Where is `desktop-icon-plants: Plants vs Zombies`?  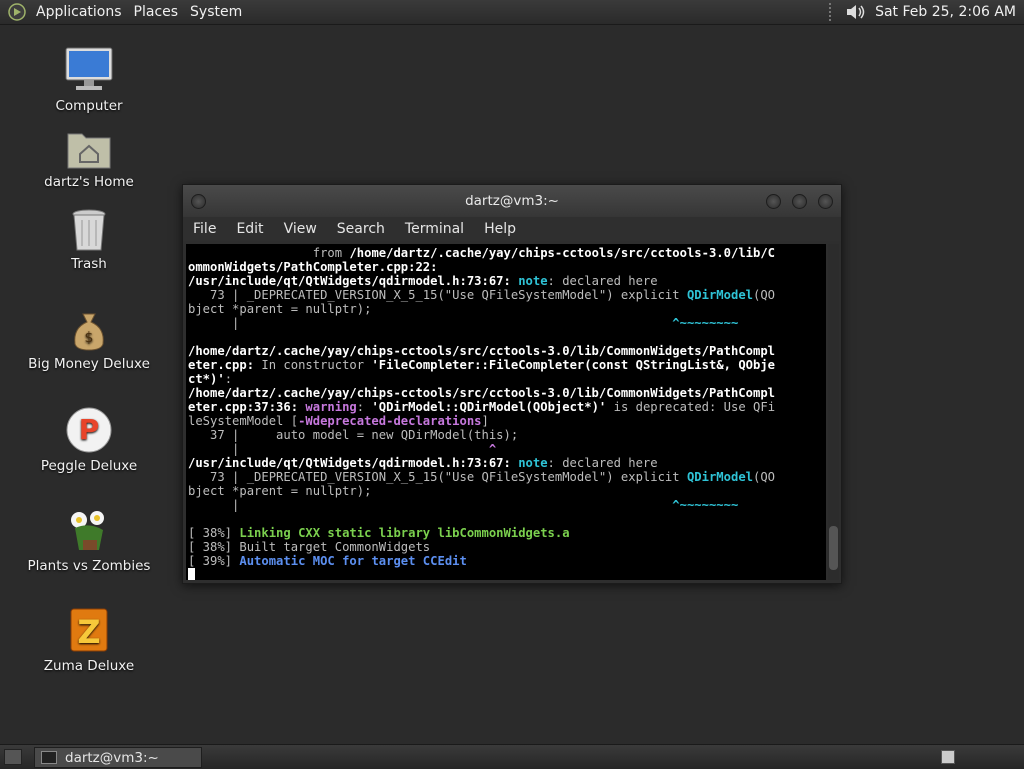
desktop-icon-plants: Plants vs Zombies is located at coordinates (89, 540).